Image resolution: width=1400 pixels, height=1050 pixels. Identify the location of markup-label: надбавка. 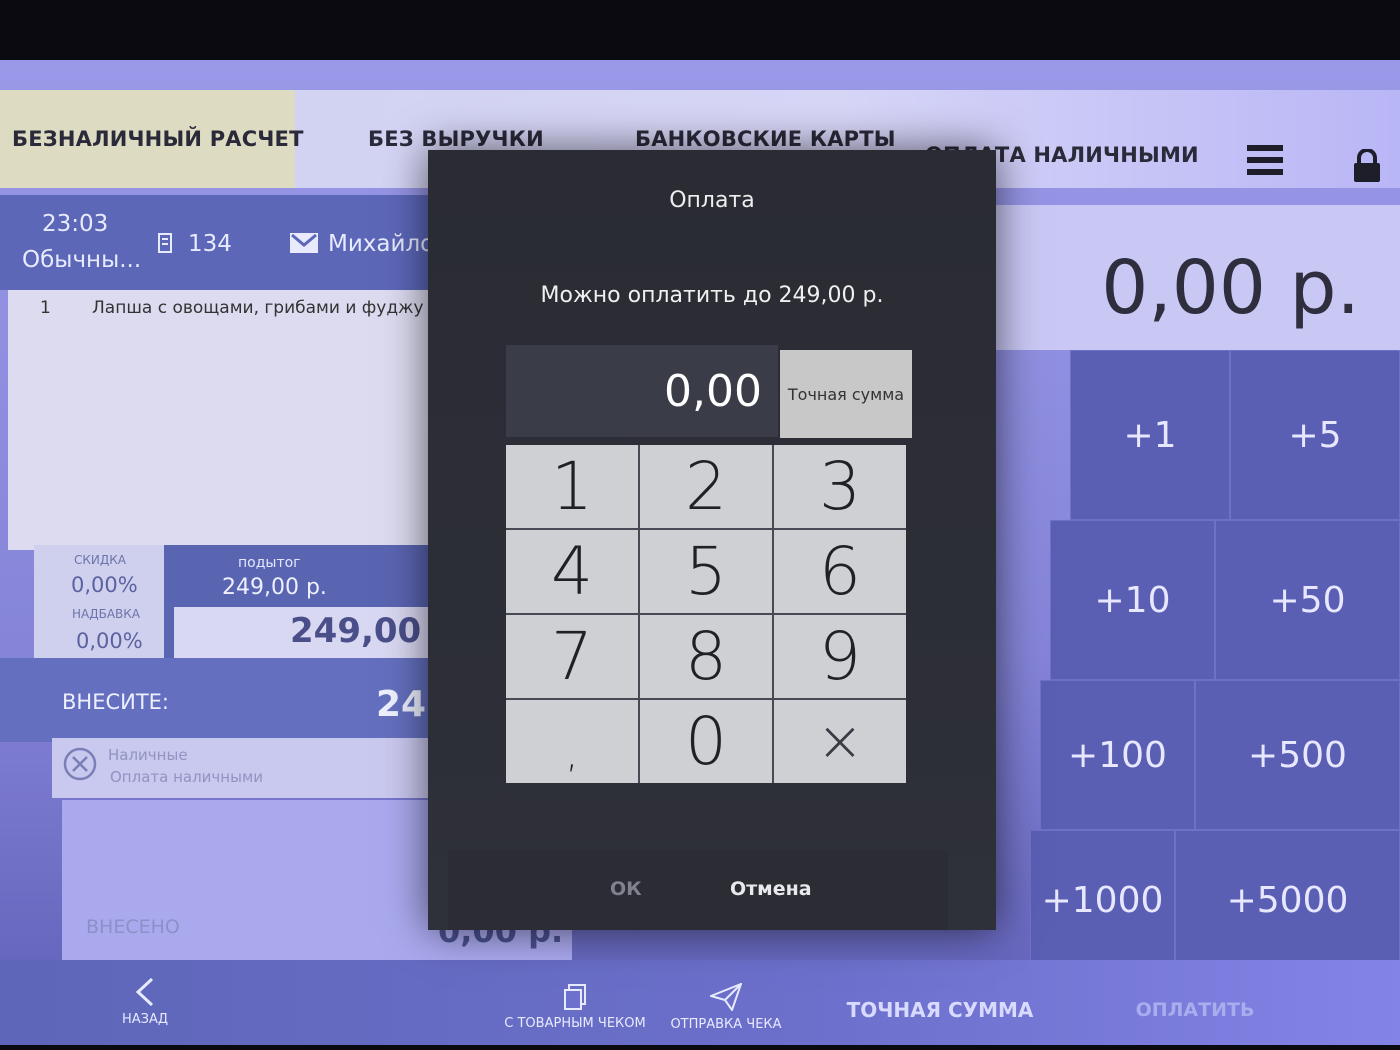
(106, 614).